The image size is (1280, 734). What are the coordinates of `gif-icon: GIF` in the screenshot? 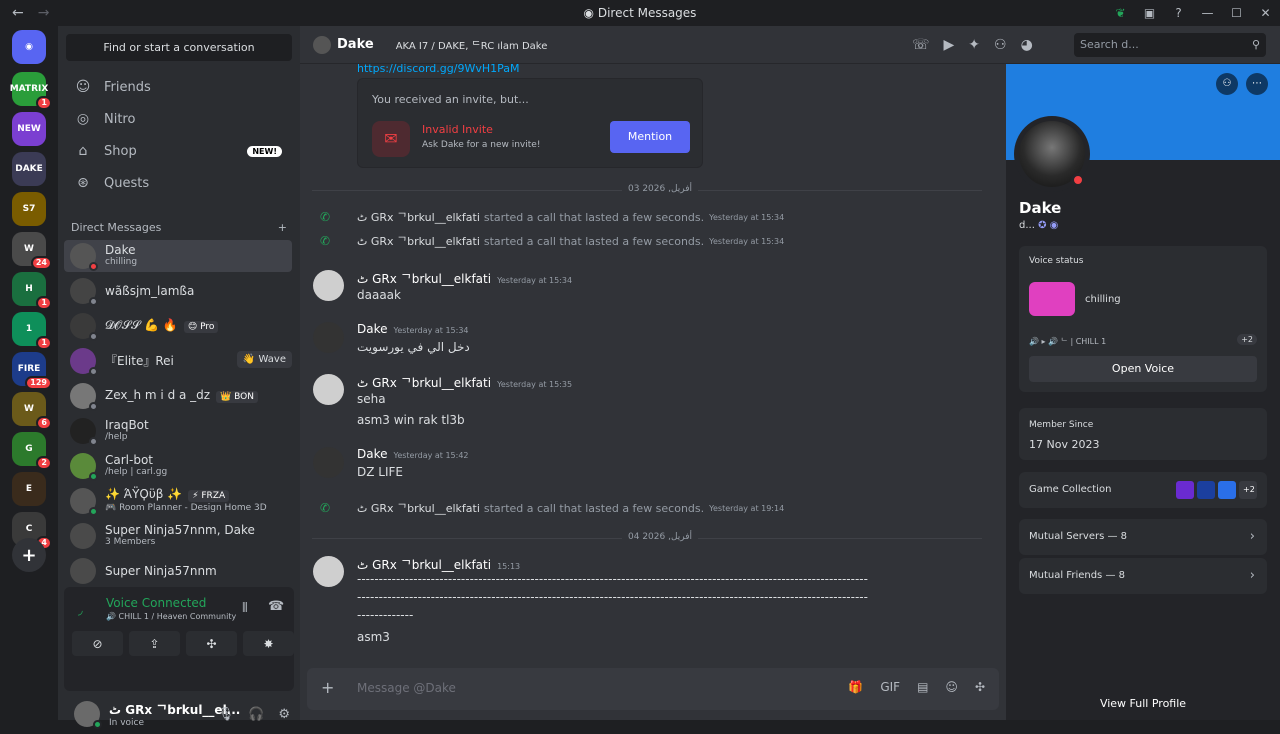 It's located at (890, 687).